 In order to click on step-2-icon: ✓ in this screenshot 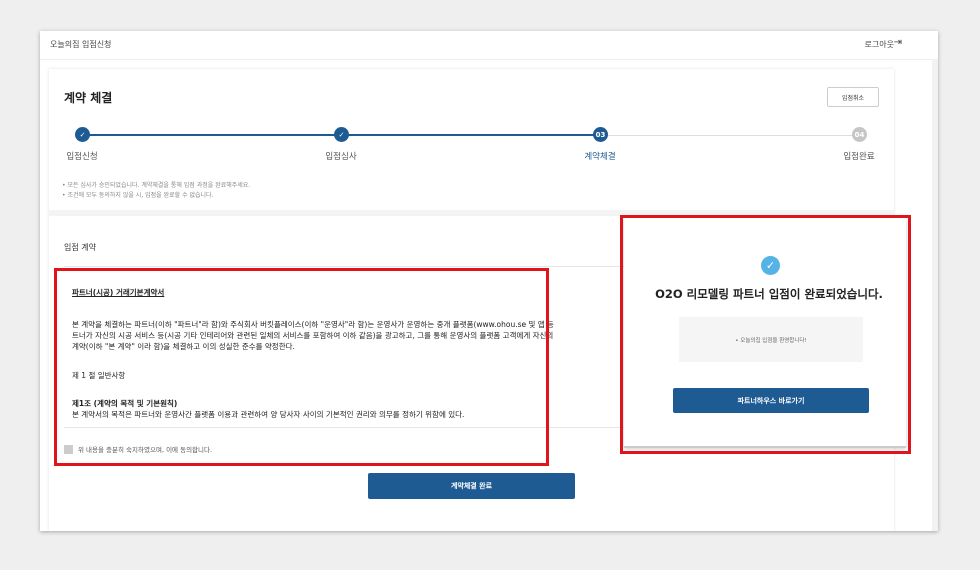, I will do `click(341, 134)`.